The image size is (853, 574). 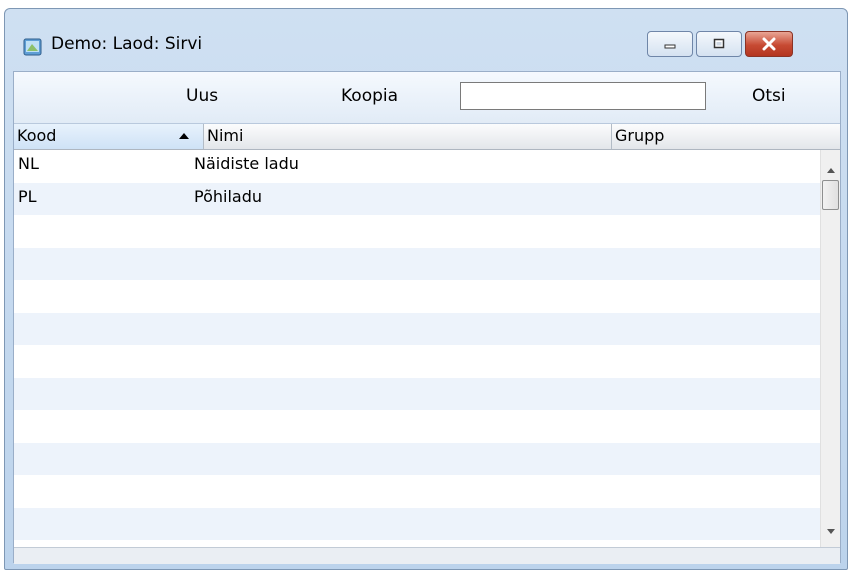 What do you see at coordinates (426, 39) in the screenshot?
I see `title-bar: Demo: Laod: Sirvi` at bounding box center [426, 39].